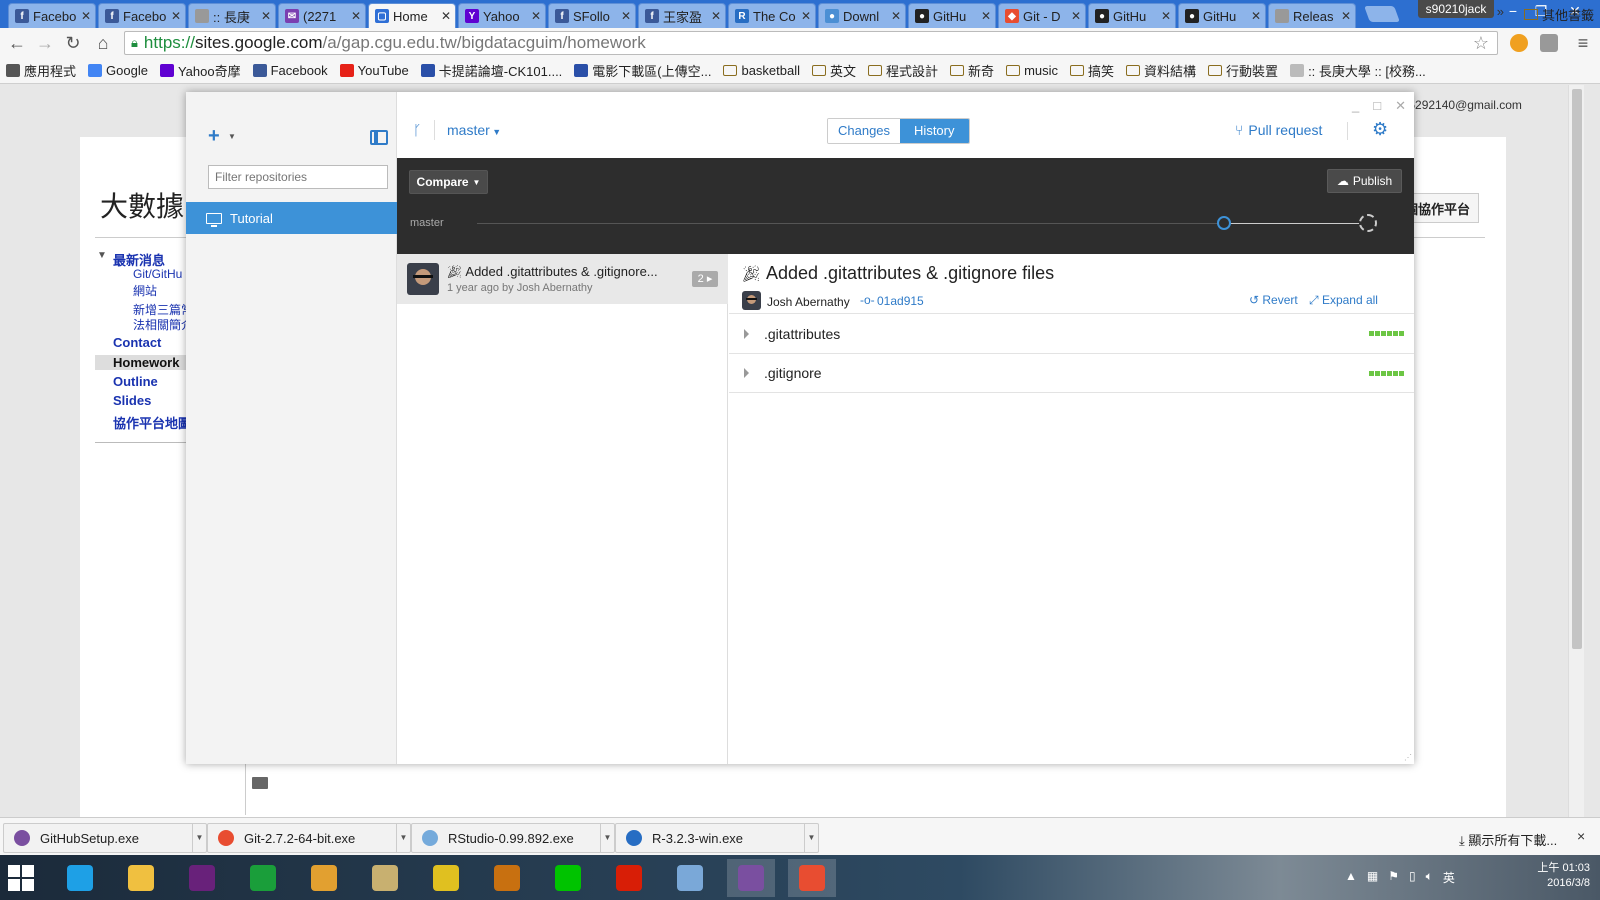 The image size is (1600, 900). What do you see at coordinates (1377, 106) in the screenshot?
I see `maximize-icon: □` at bounding box center [1377, 106].